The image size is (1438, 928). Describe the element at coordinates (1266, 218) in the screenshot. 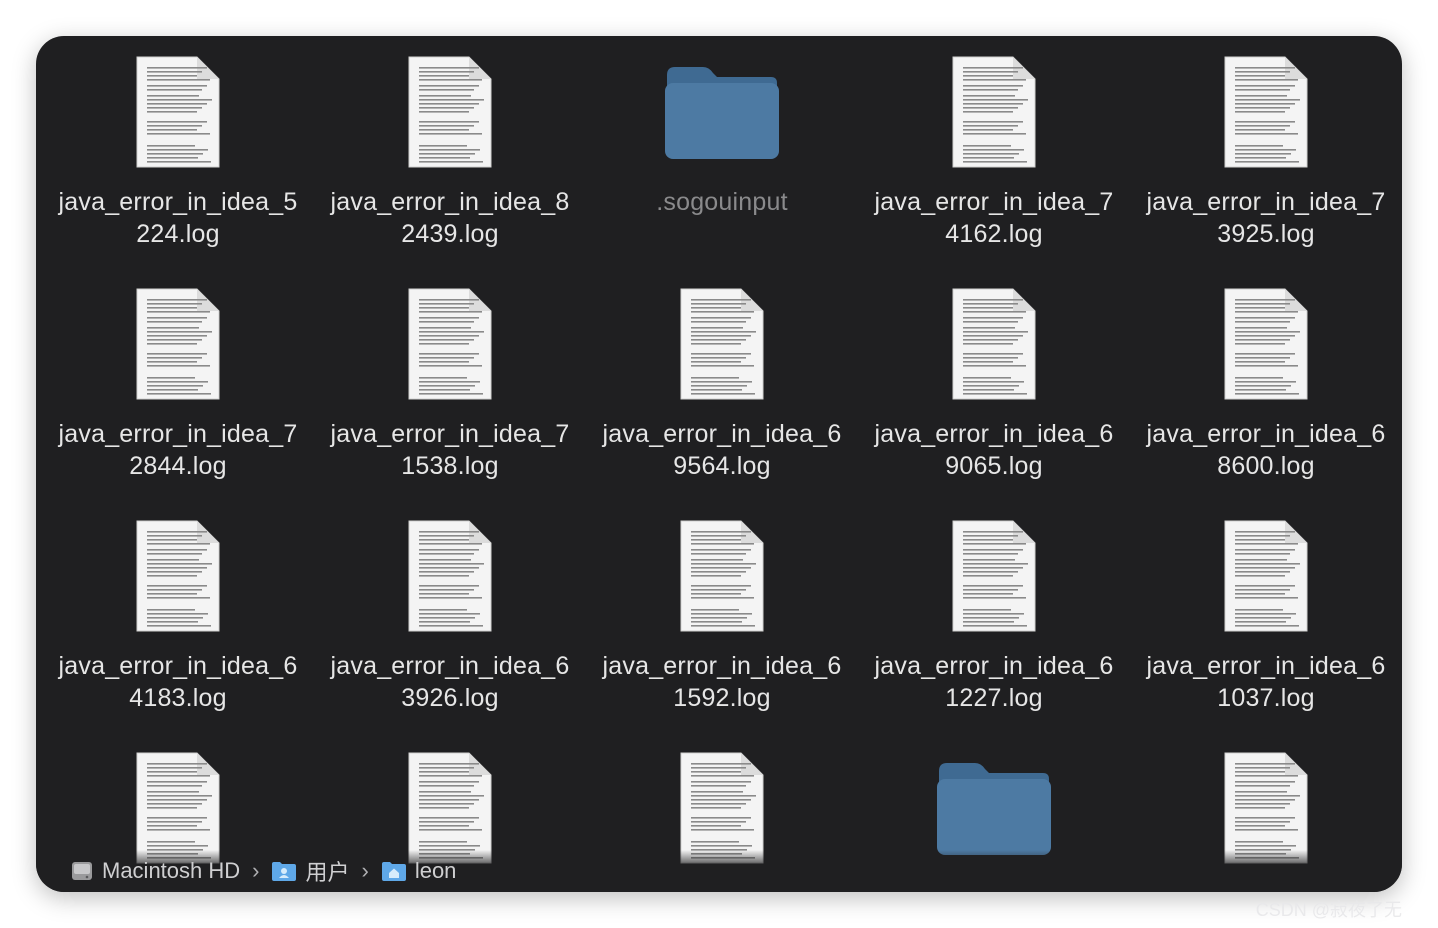

I see `item-name: java_error_in_idea_7 3925.log` at that location.